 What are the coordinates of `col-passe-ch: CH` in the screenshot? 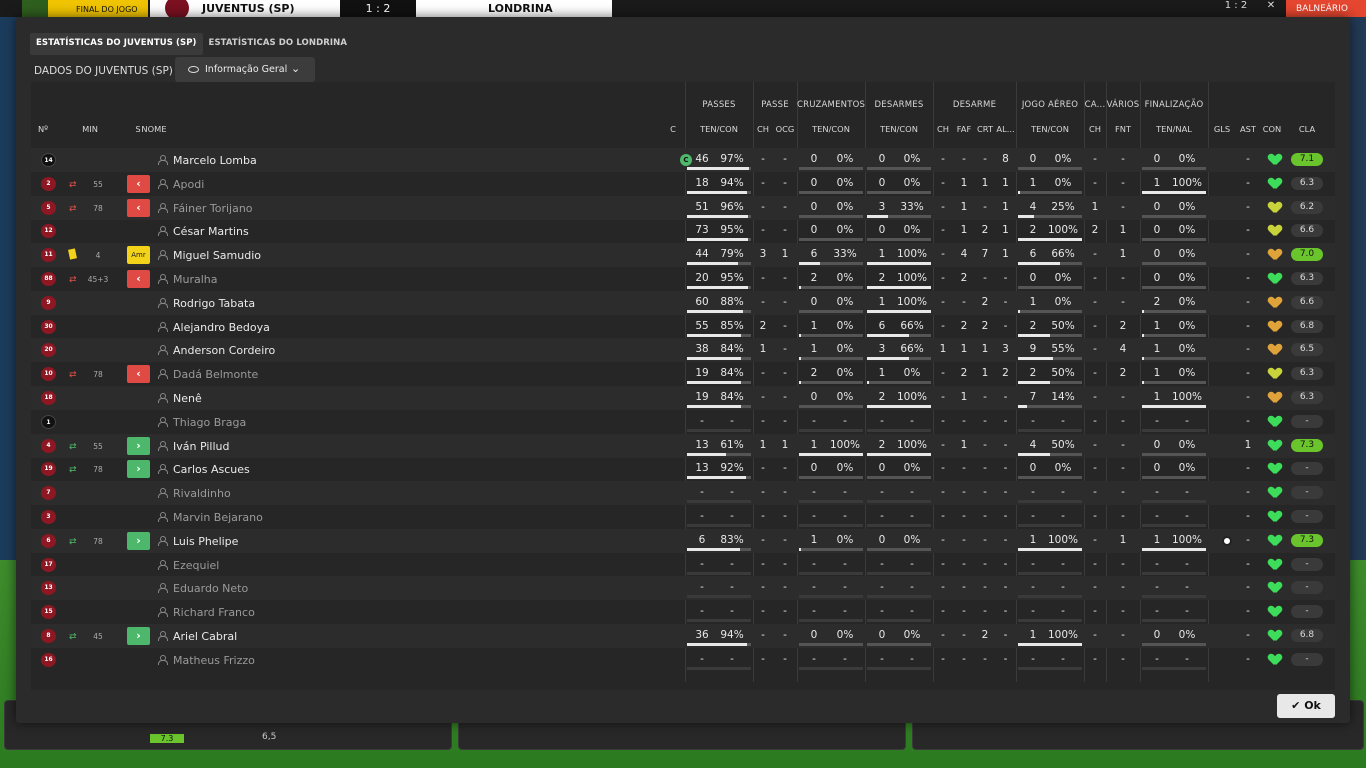 It's located at (763, 129).